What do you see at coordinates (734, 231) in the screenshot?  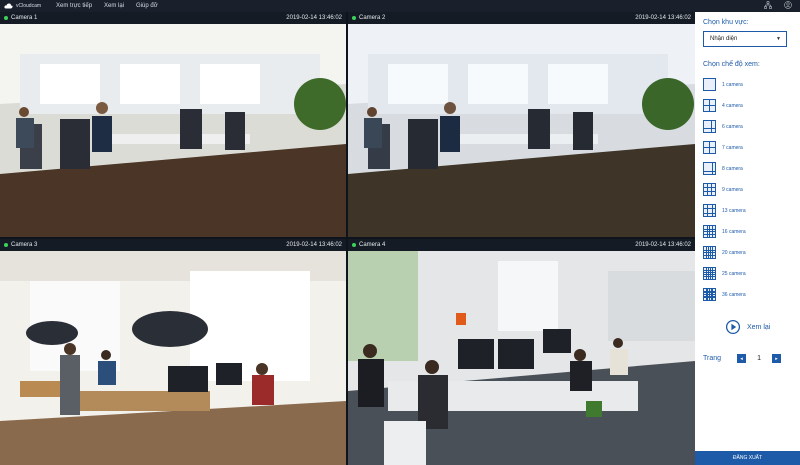 I see `view-mode-label: 16 camera` at bounding box center [734, 231].